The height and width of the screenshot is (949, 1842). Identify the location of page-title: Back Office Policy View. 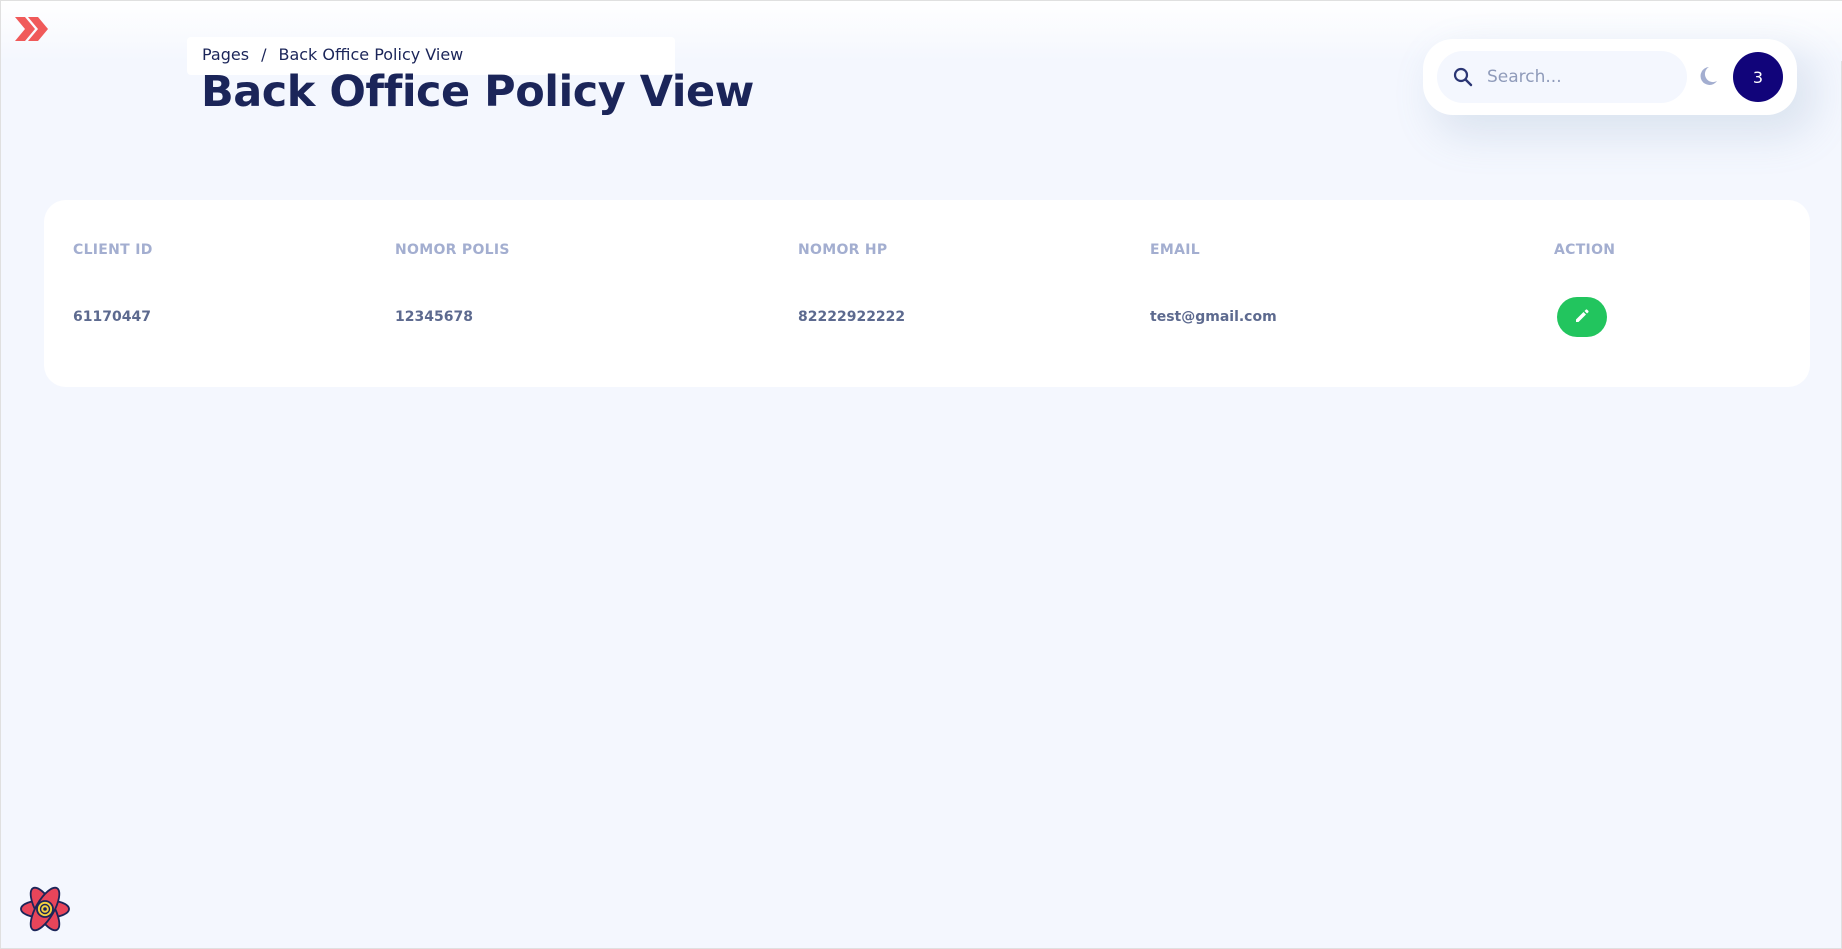
(477, 92).